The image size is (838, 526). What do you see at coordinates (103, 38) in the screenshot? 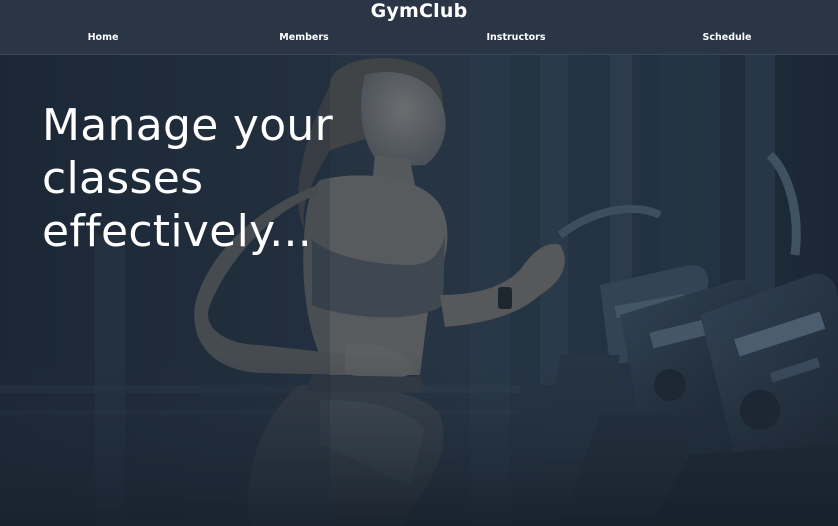
I see `nav-home-link: Home` at bounding box center [103, 38].